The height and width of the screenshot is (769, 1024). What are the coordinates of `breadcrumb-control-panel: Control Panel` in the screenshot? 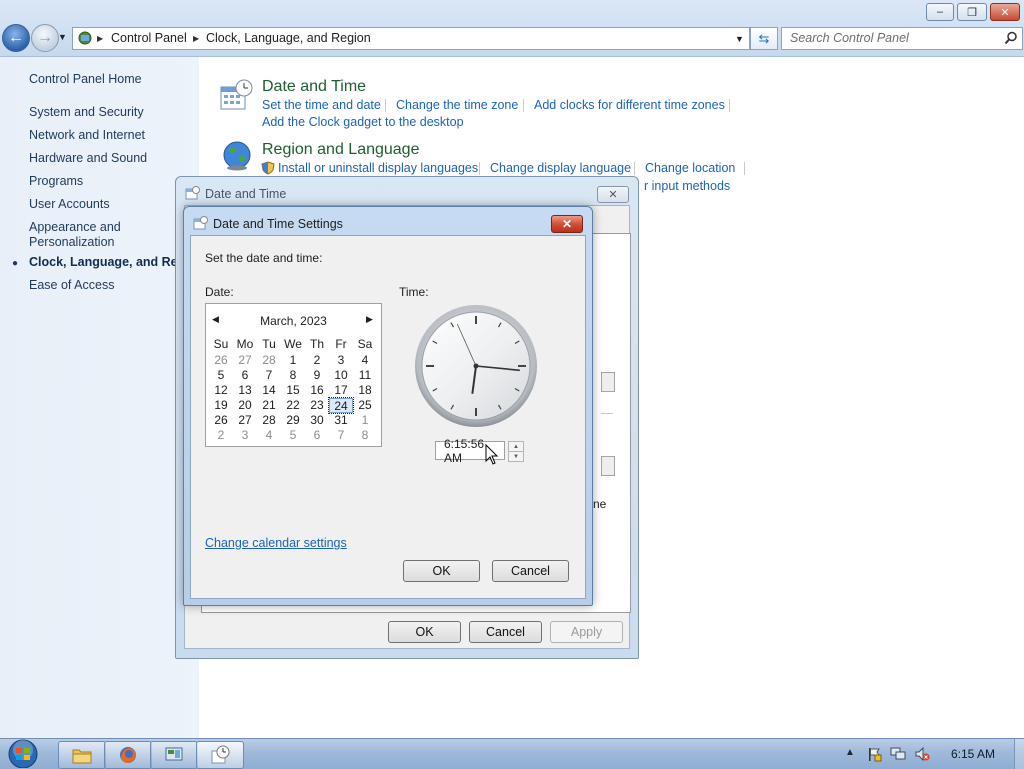 It's located at (149, 38).